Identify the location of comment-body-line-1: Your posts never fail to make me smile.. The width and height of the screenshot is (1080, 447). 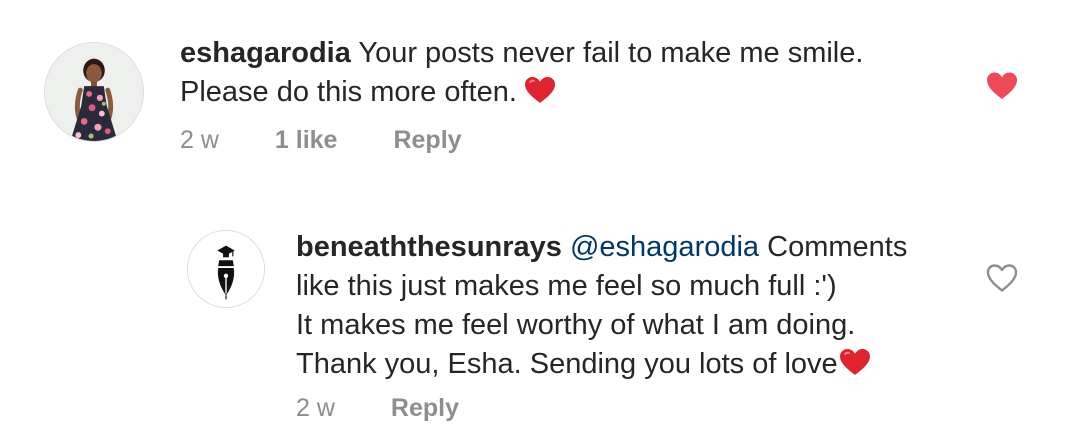
(611, 53).